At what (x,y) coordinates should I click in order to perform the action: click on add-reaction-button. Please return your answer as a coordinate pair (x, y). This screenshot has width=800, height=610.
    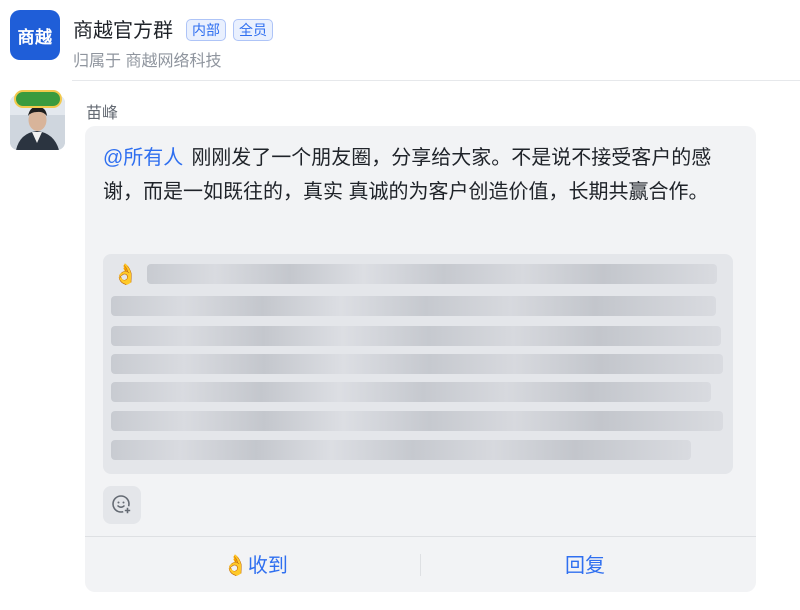
    Looking at the image, I should click on (122, 505).